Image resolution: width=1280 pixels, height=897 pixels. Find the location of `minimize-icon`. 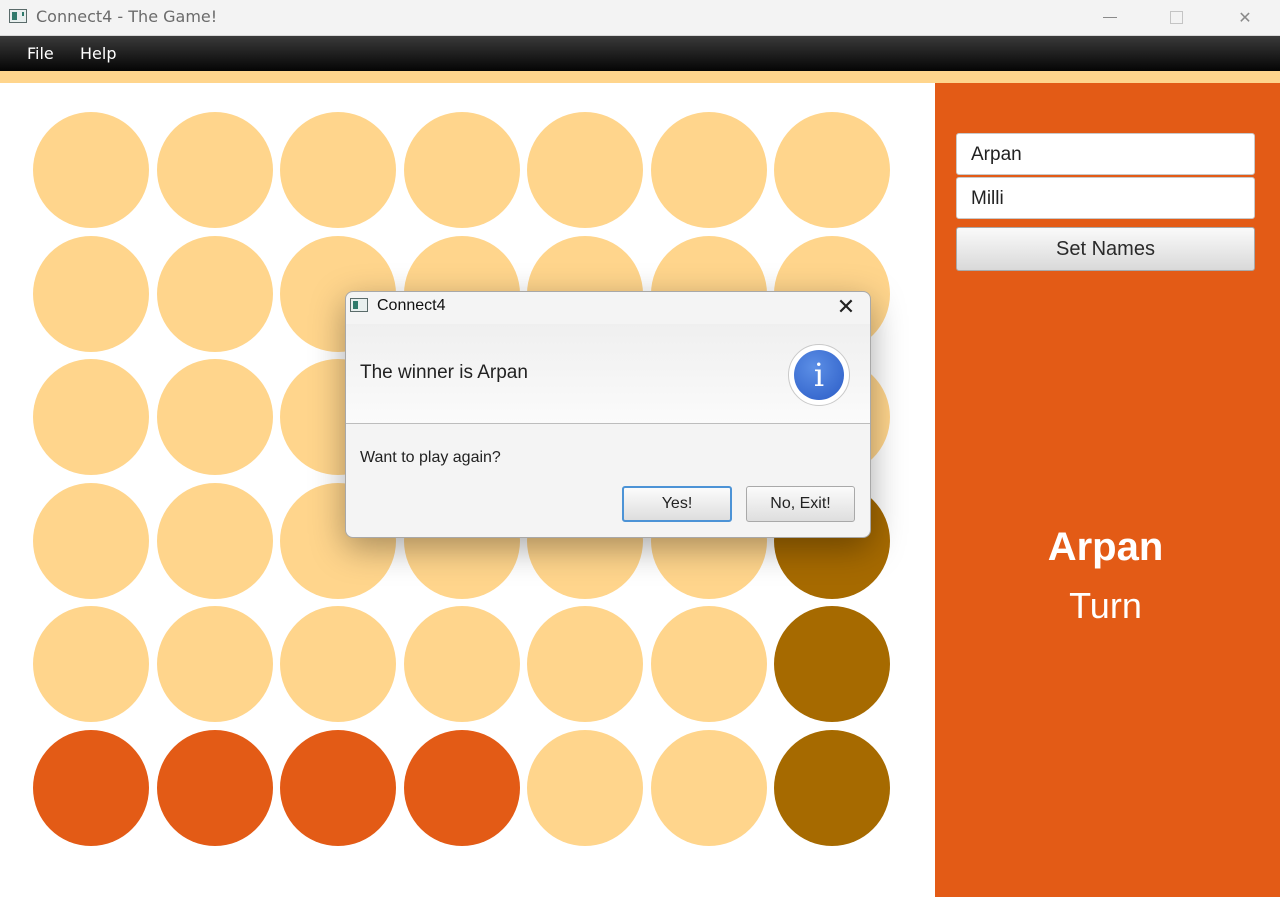

minimize-icon is located at coordinates (1110, 17).